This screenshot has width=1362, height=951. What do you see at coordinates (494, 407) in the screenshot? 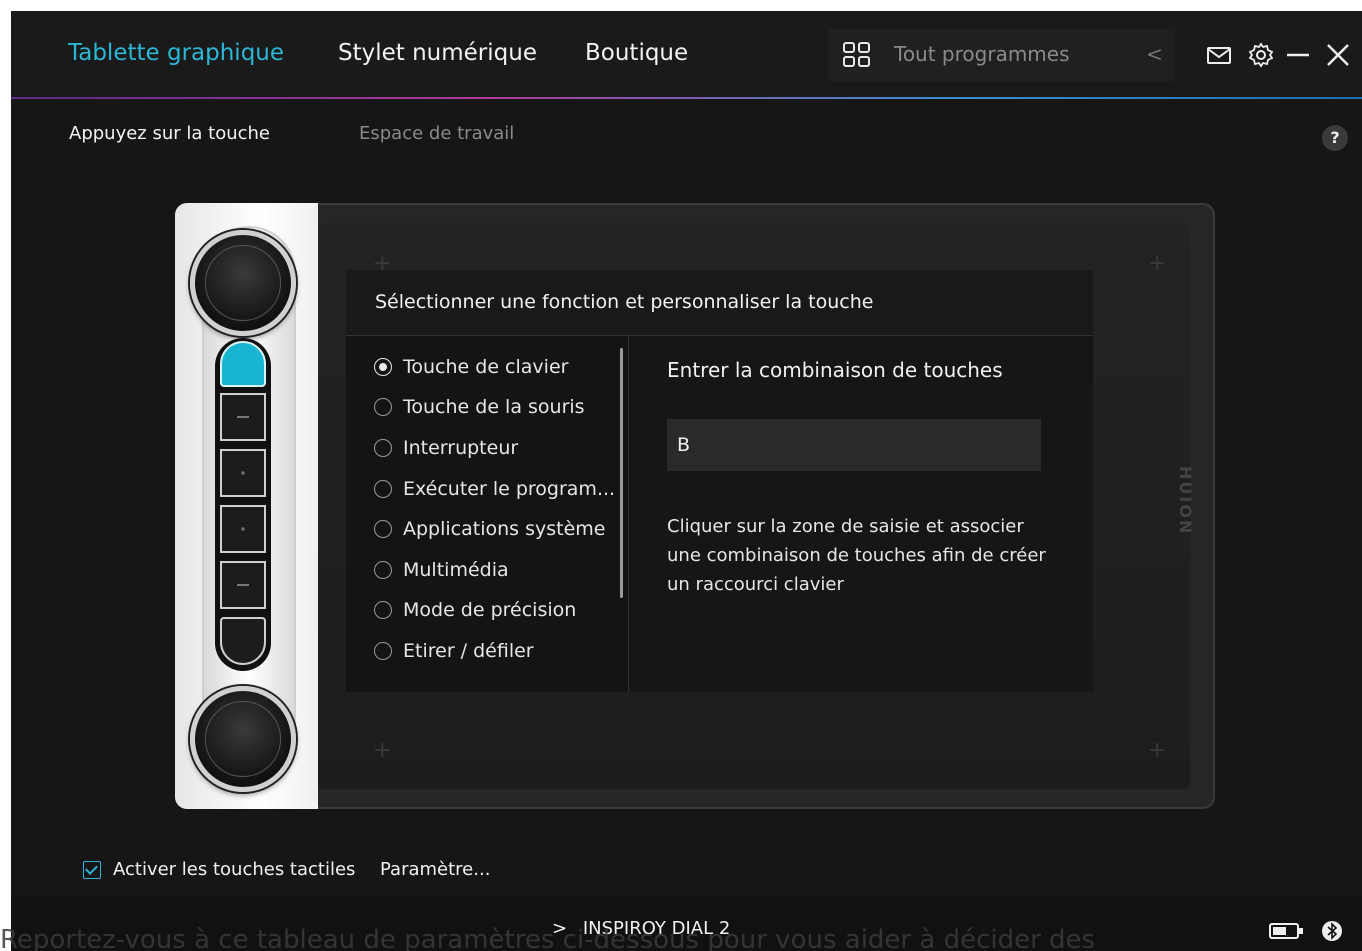
I see `function-option-label: Touche de la souris` at bounding box center [494, 407].